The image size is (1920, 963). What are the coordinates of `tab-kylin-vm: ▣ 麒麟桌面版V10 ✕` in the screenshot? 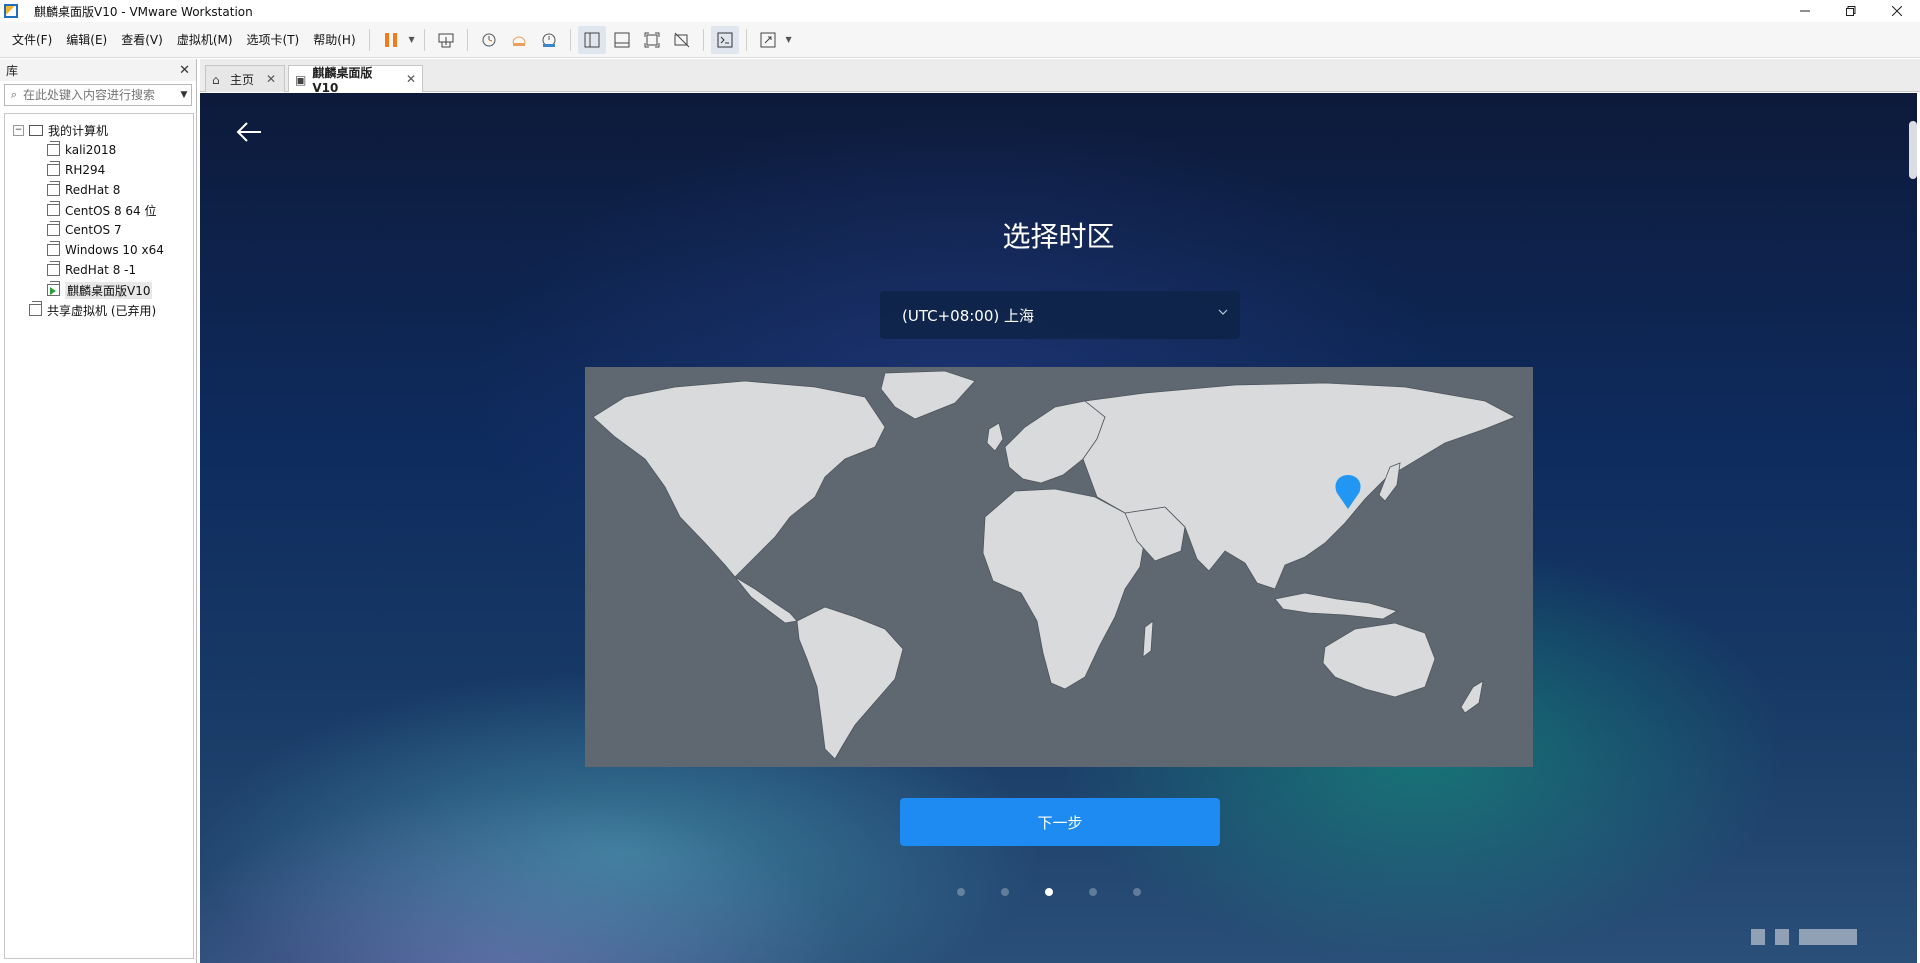 It's located at (355, 80).